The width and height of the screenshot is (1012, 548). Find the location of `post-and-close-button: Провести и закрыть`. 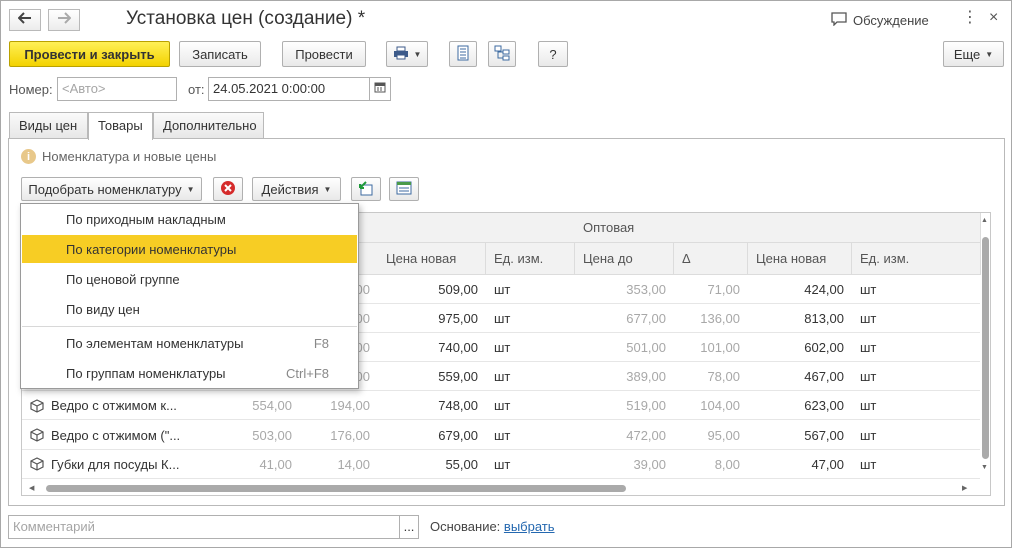

post-and-close-button: Провести и закрыть is located at coordinates (89, 54).